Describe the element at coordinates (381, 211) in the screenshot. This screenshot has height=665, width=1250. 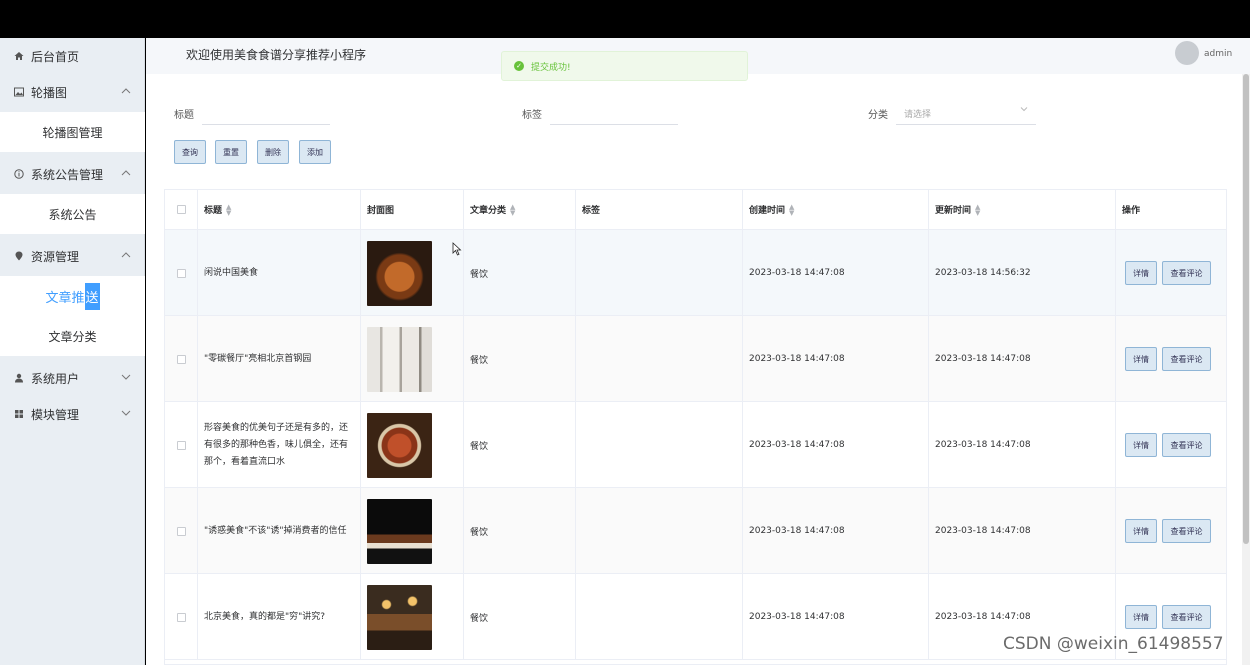
I see `column-header-label: 封面图` at that location.